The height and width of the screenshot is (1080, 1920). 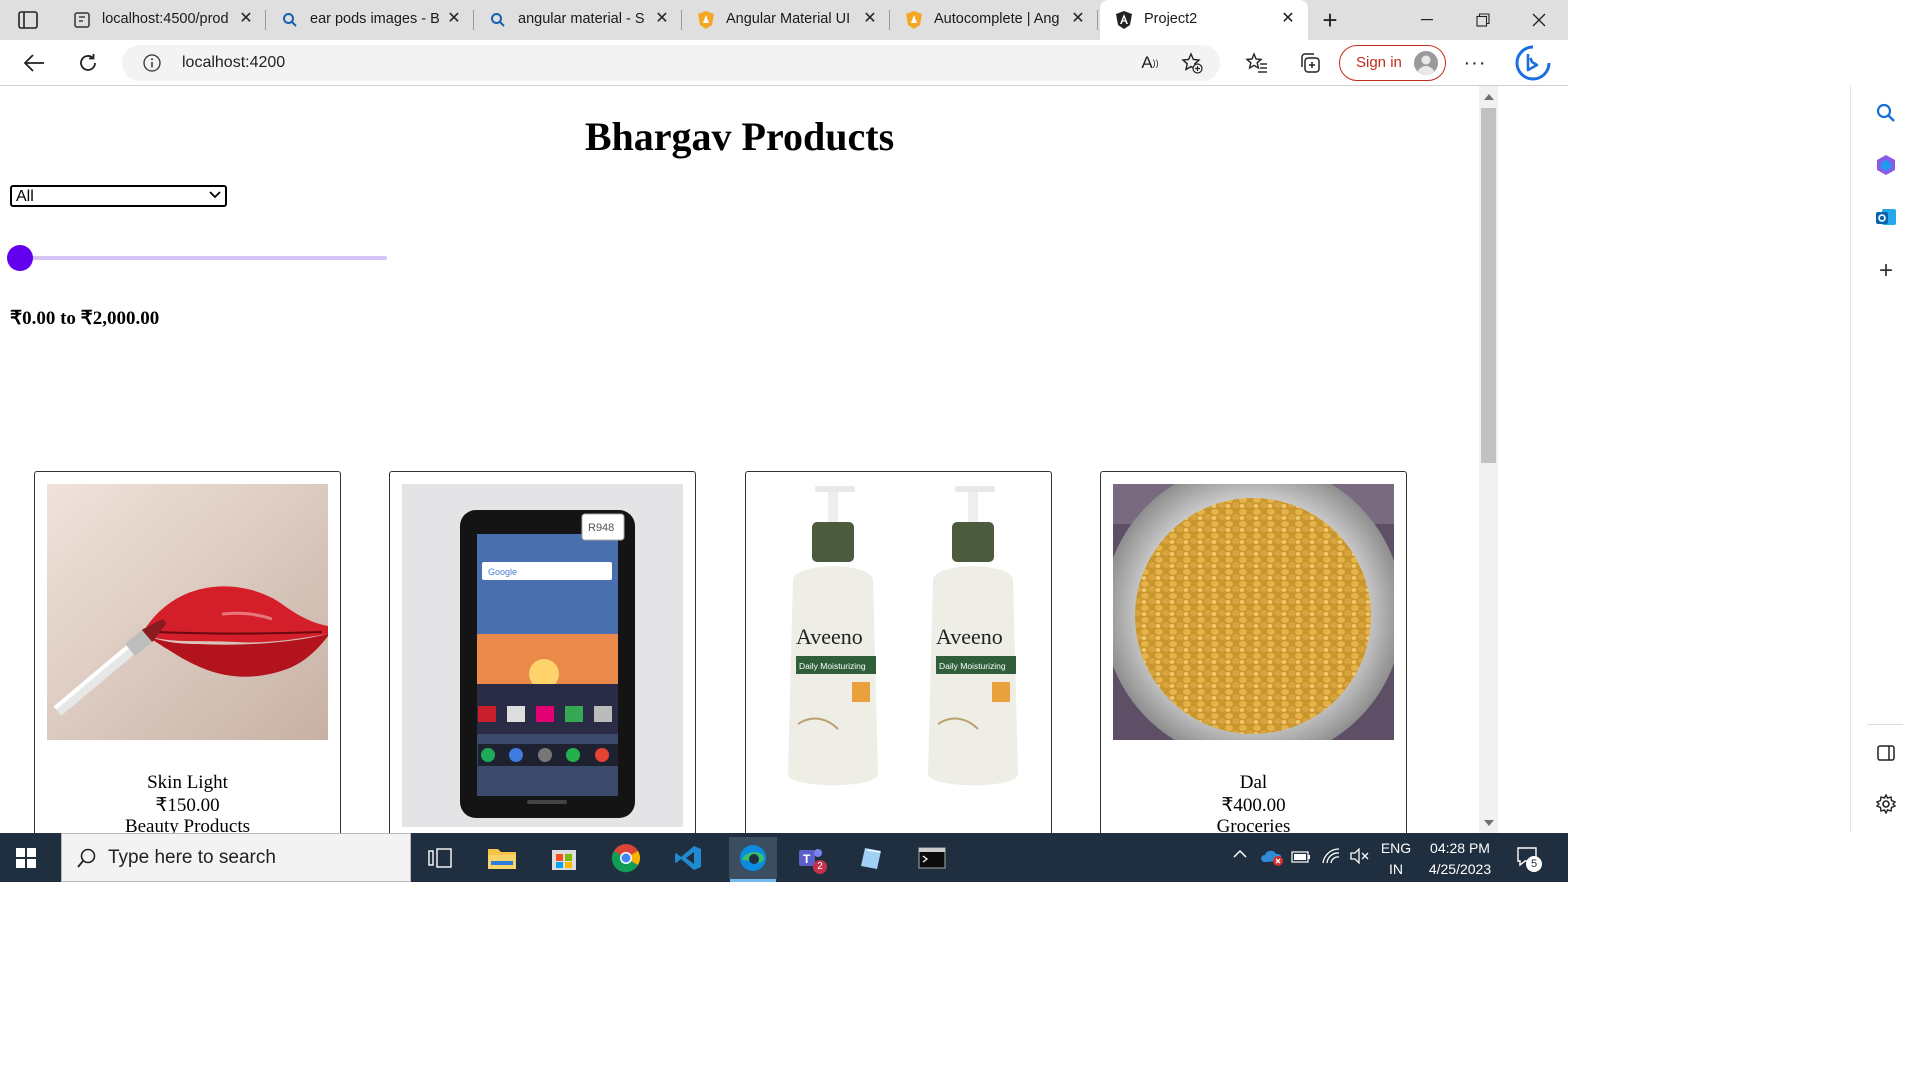 I want to click on language-top: ENG, so click(x=1396, y=848).